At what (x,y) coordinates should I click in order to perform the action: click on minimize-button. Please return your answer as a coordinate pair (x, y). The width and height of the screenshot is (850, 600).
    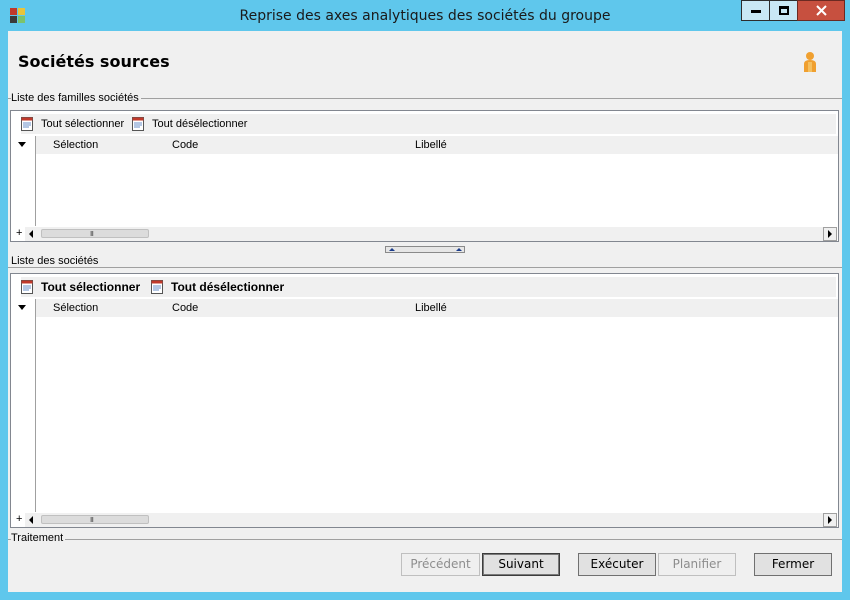
    Looking at the image, I should click on (755, 10).